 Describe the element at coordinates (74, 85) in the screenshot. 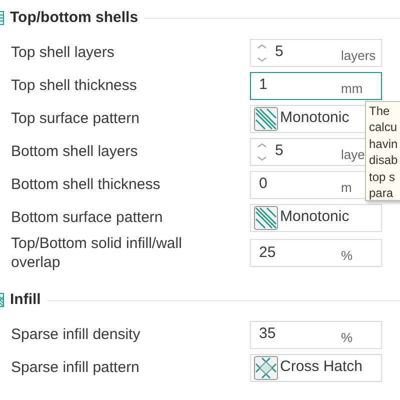

I see `setting-label: Top shell thickness` at that location.